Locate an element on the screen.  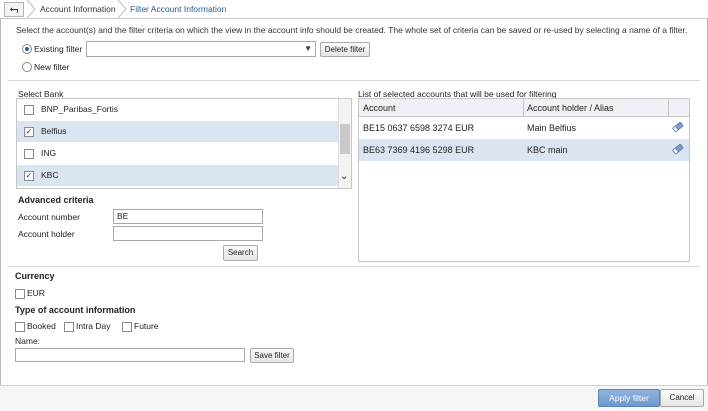
breadcrumb-item-account-information: Account Information is located at coordinates (78, 9).